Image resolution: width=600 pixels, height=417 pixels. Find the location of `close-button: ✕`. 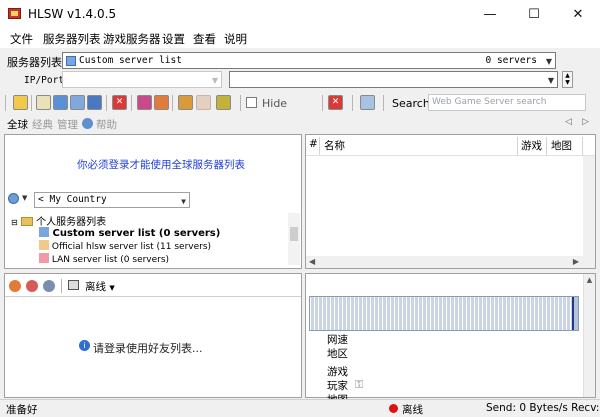

close-button: ✕ is located at coordinates (578, 14).